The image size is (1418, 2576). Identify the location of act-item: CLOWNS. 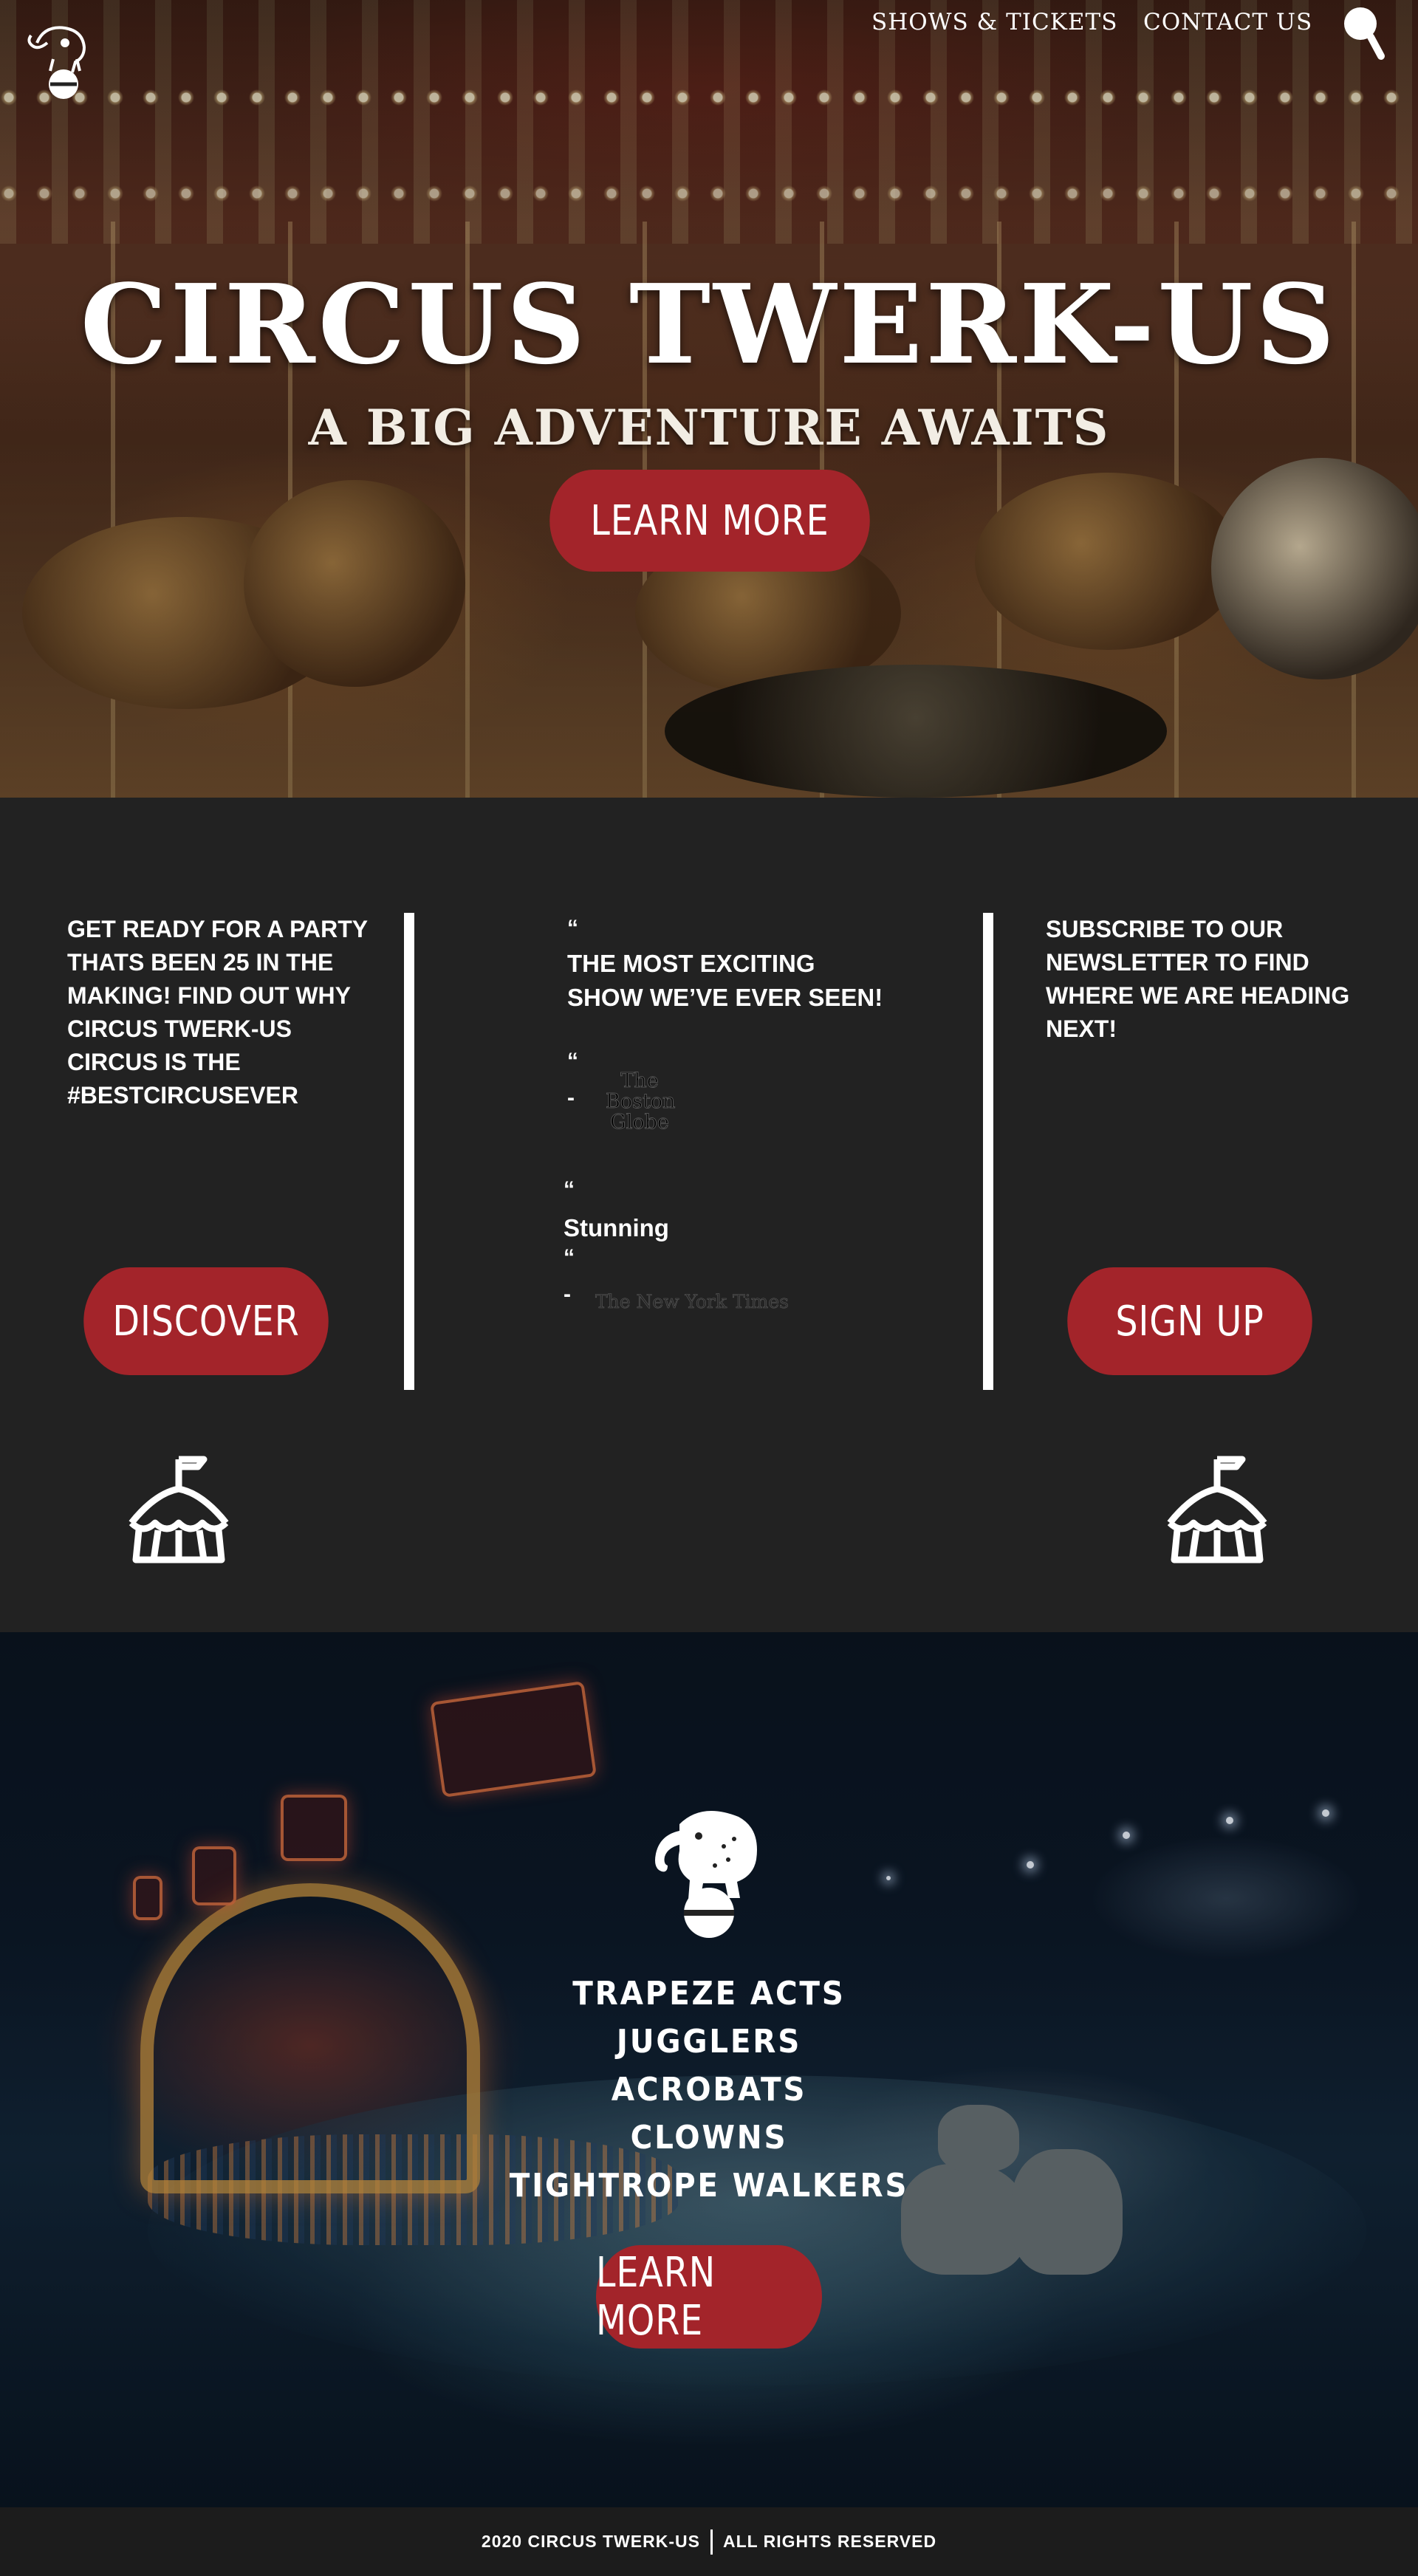
(709, 2138).